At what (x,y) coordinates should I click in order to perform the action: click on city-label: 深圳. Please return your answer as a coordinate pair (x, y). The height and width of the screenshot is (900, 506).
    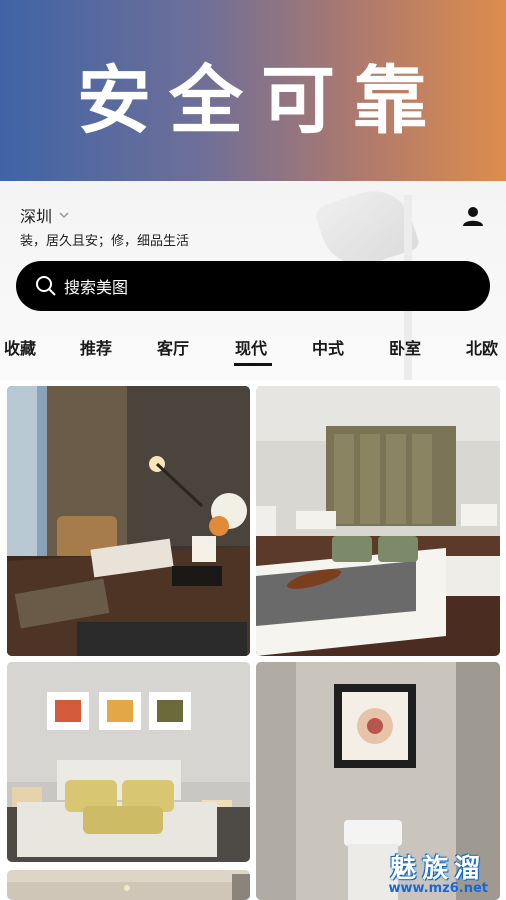
    Looking at the image, I should click on (36, 216).